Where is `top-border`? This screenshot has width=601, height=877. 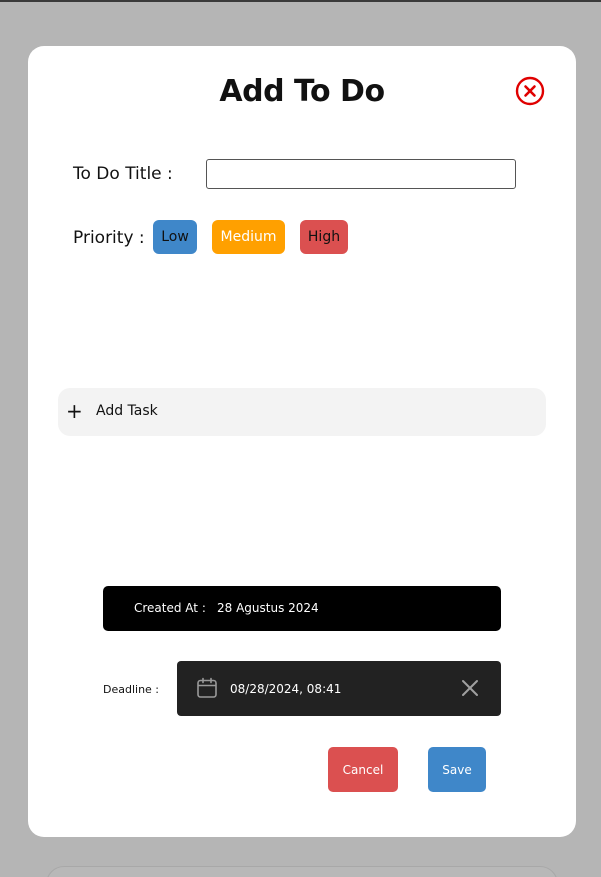
top-border is located at coordinates (300, 1).